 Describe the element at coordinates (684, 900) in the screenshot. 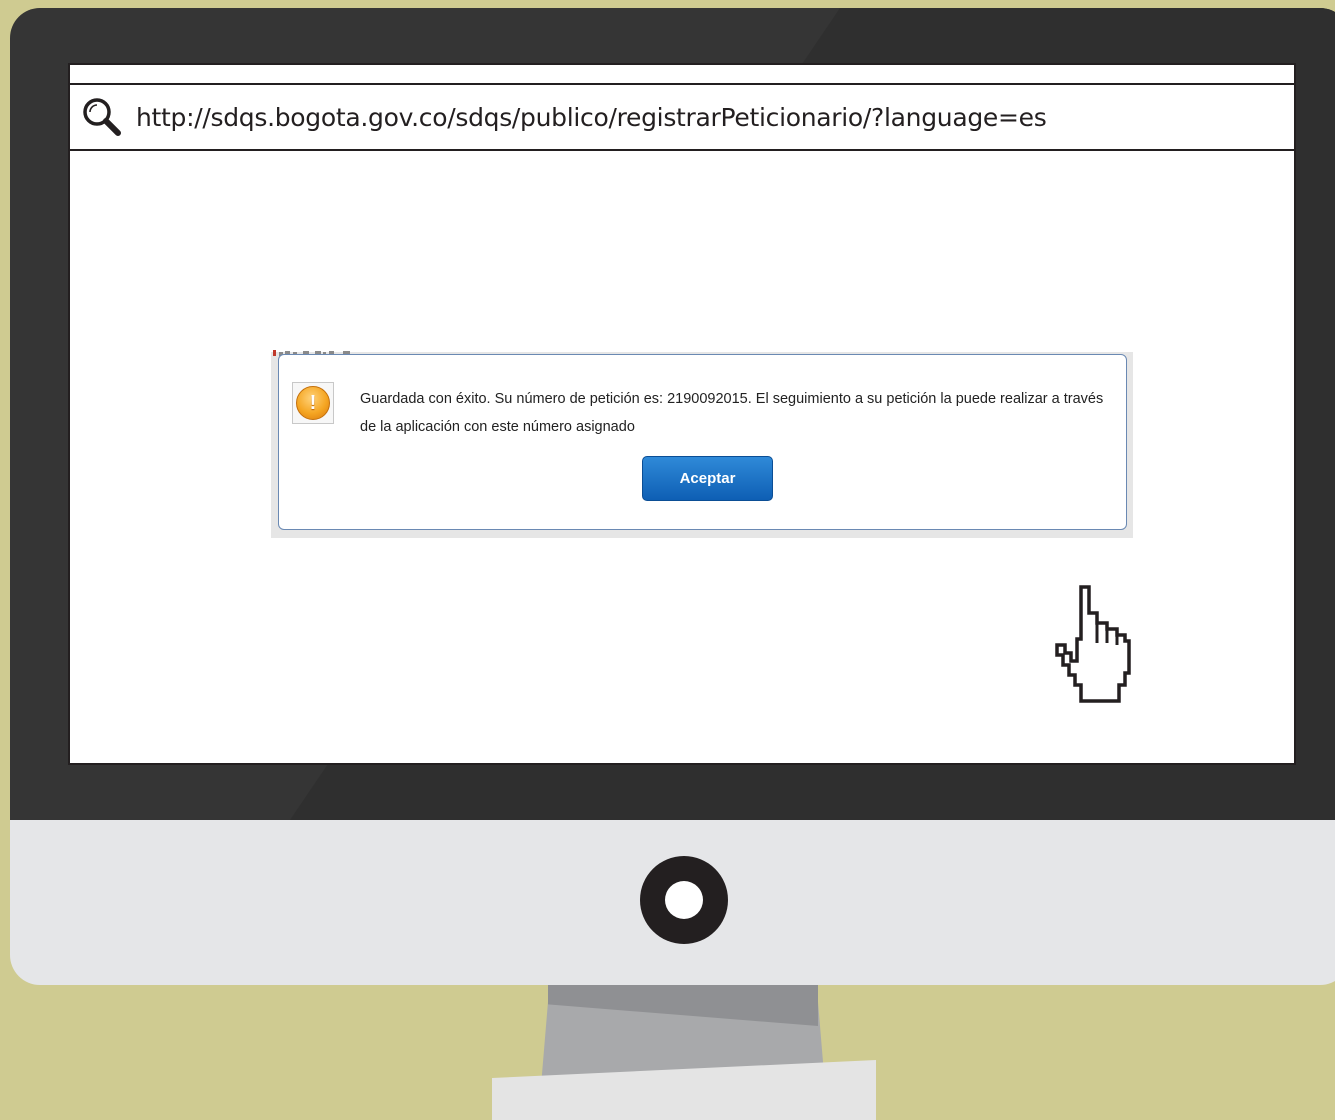

I see `power-button-icon` at that location.